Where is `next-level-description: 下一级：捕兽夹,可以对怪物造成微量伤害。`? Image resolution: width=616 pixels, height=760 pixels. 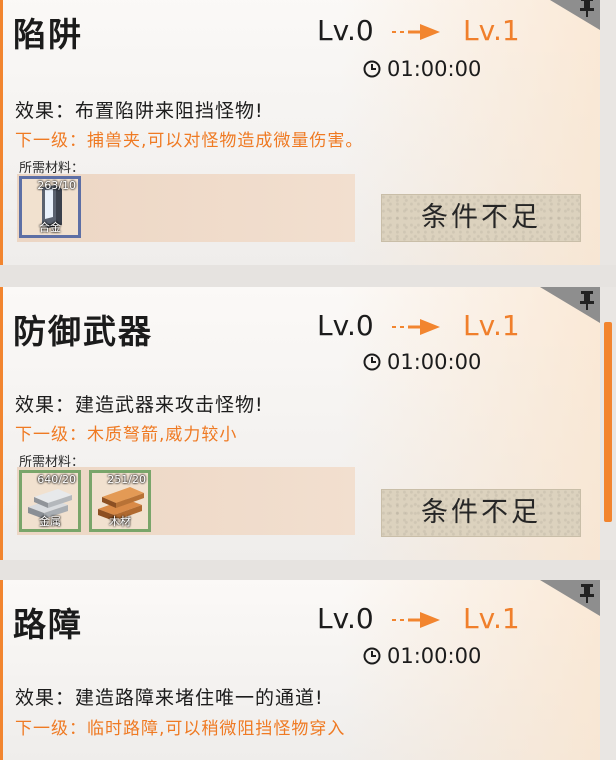
next-level-description: 下一级：捕兽夹,可以对怪物造成微量伤害。 is located at coordinates (189, 141).